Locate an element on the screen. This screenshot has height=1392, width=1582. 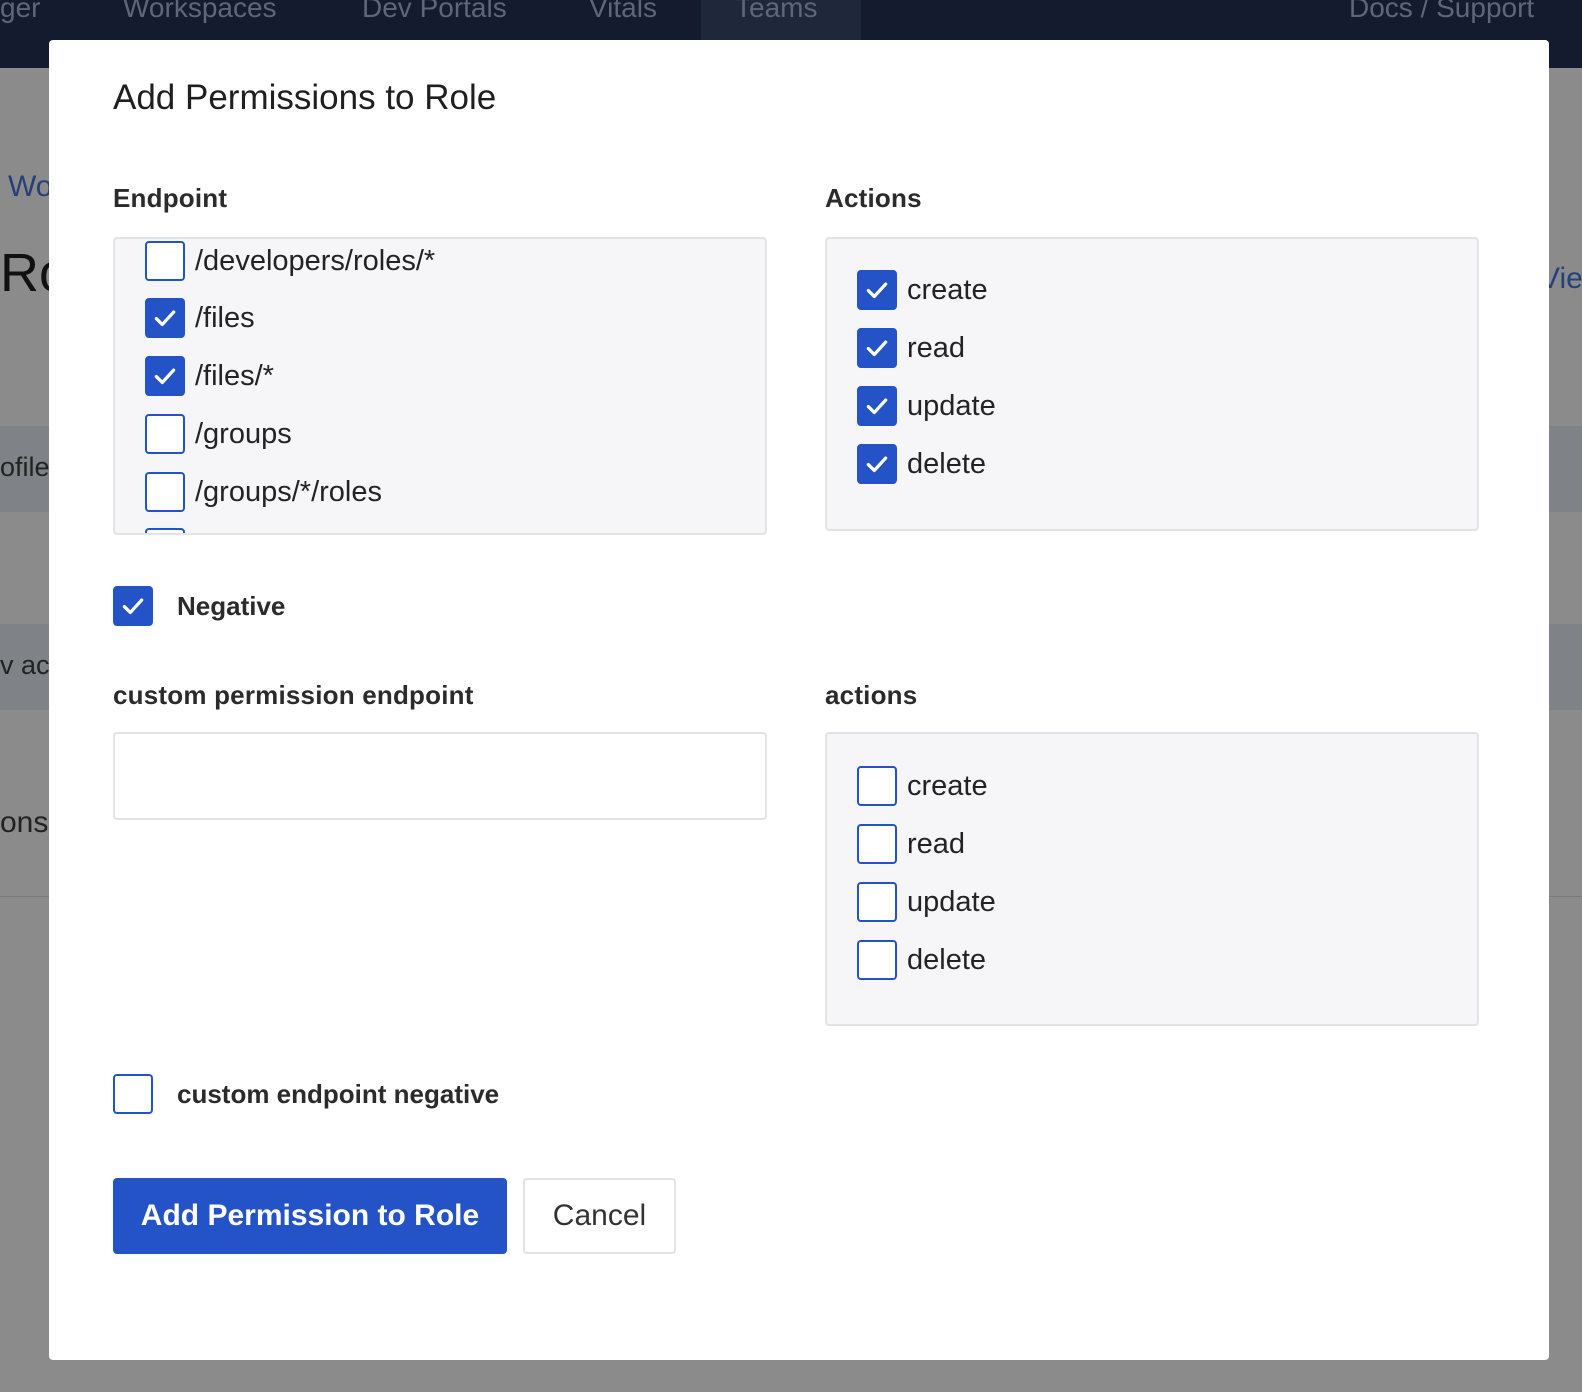
action-option-label: update is located at coordinates (951, 405).